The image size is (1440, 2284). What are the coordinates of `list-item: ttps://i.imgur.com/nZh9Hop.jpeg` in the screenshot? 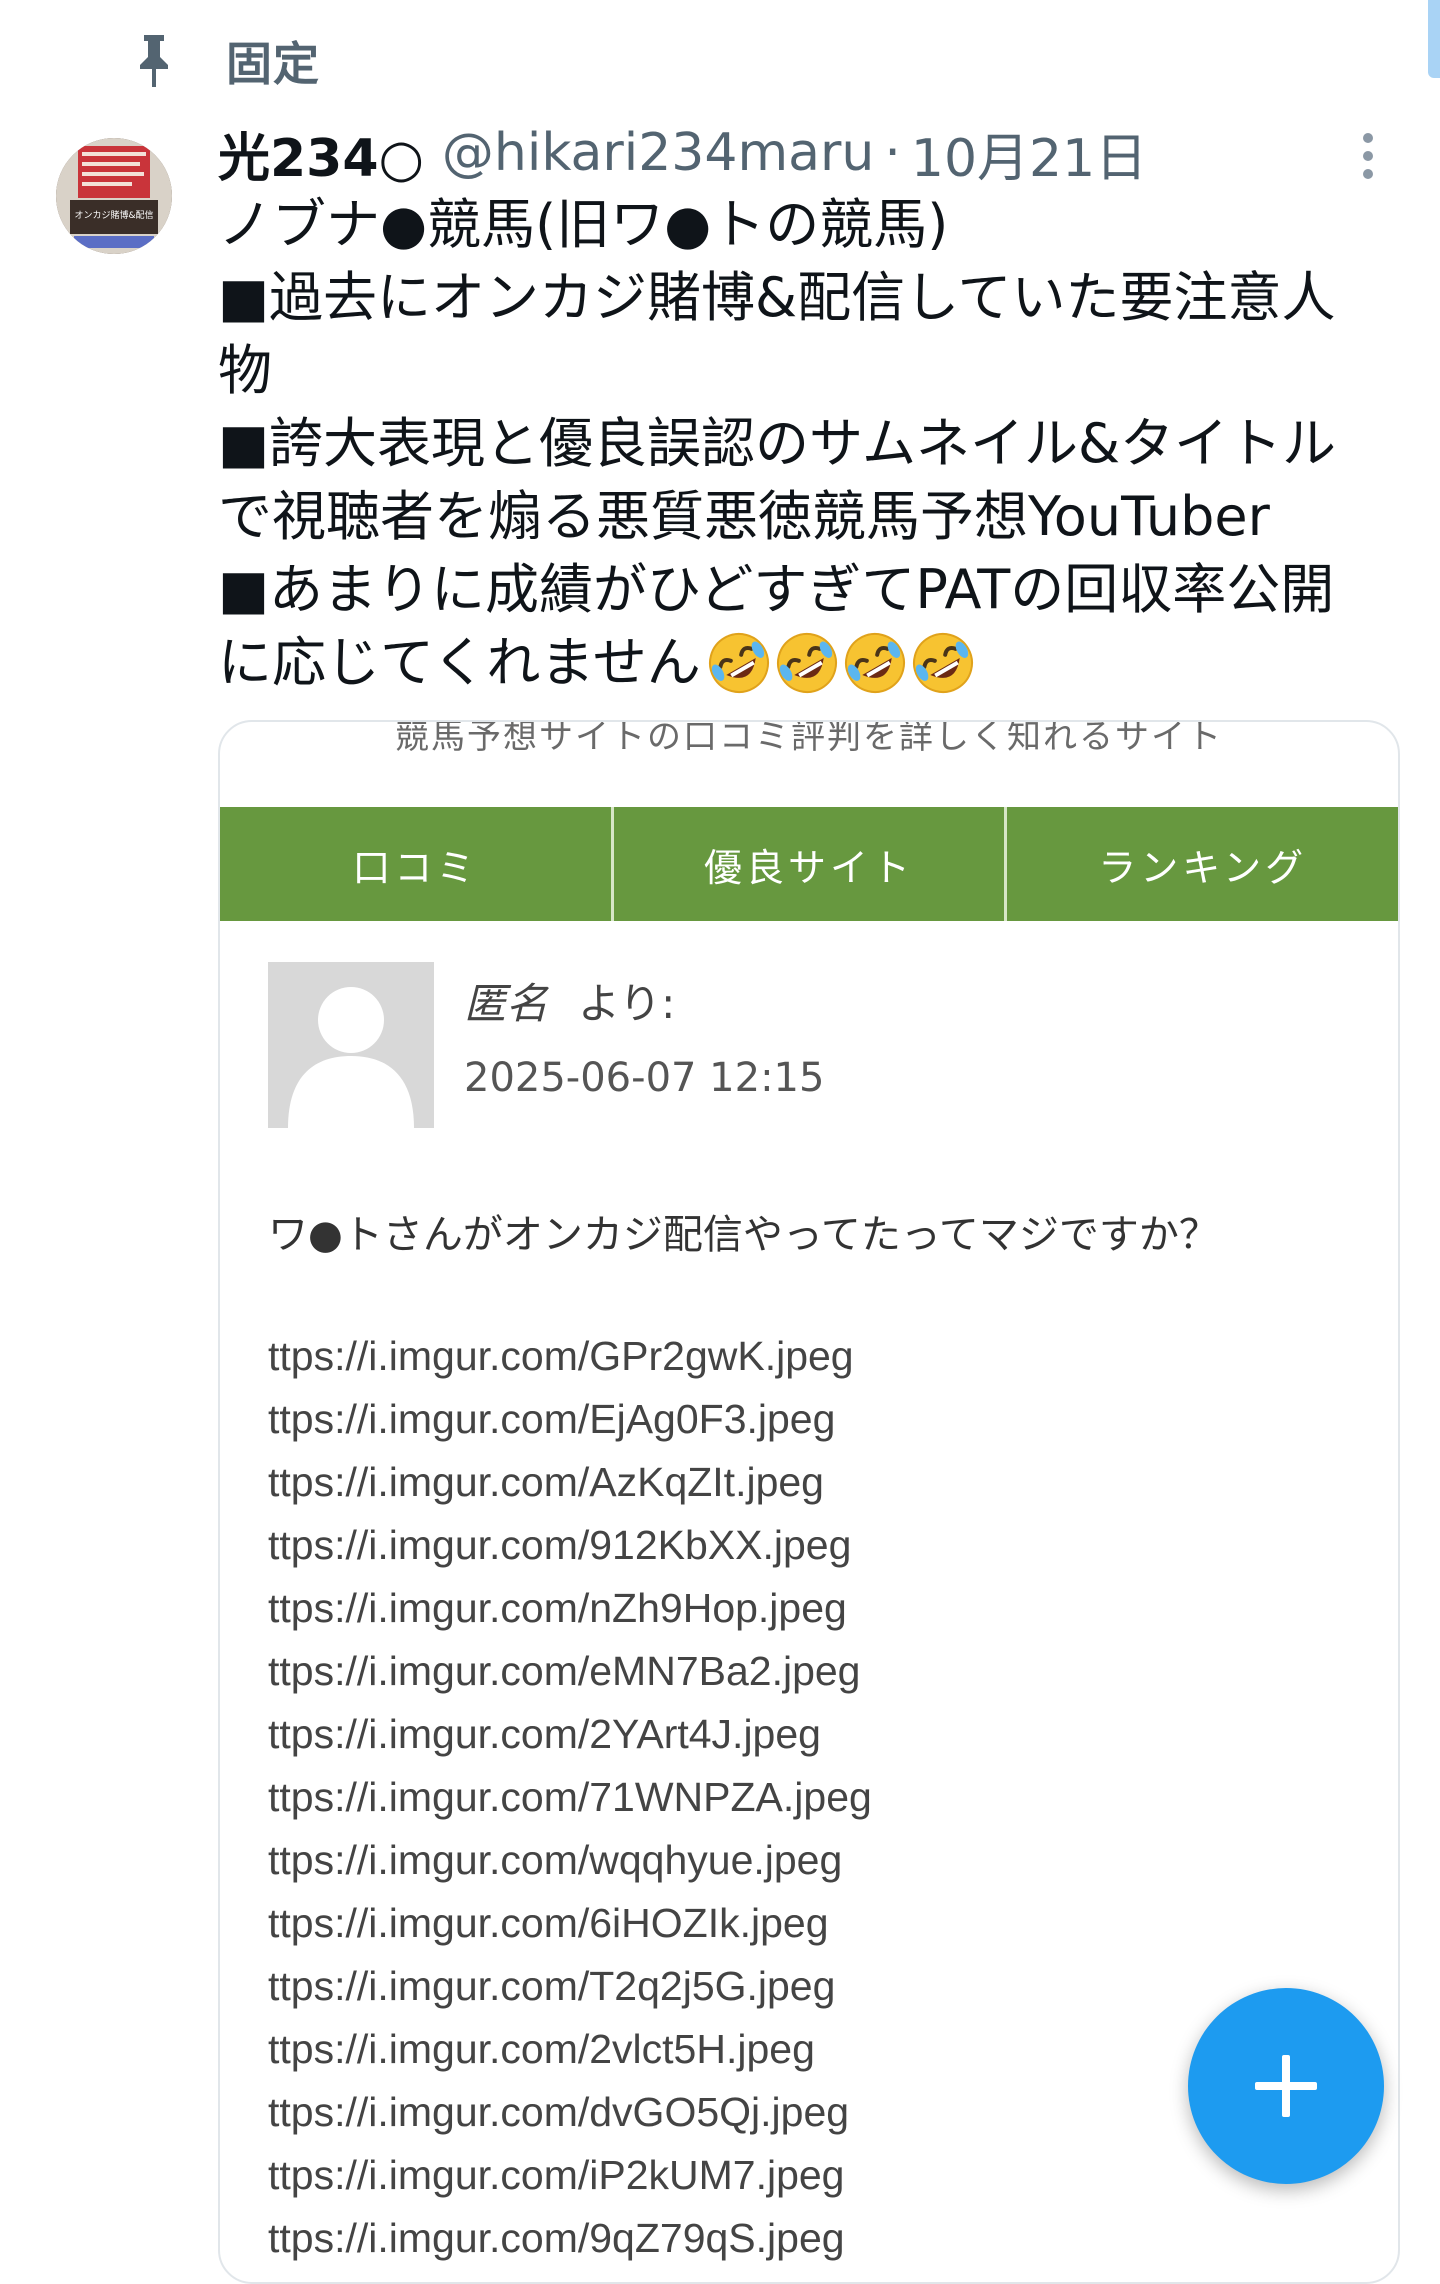 It's located at (557, 1608).